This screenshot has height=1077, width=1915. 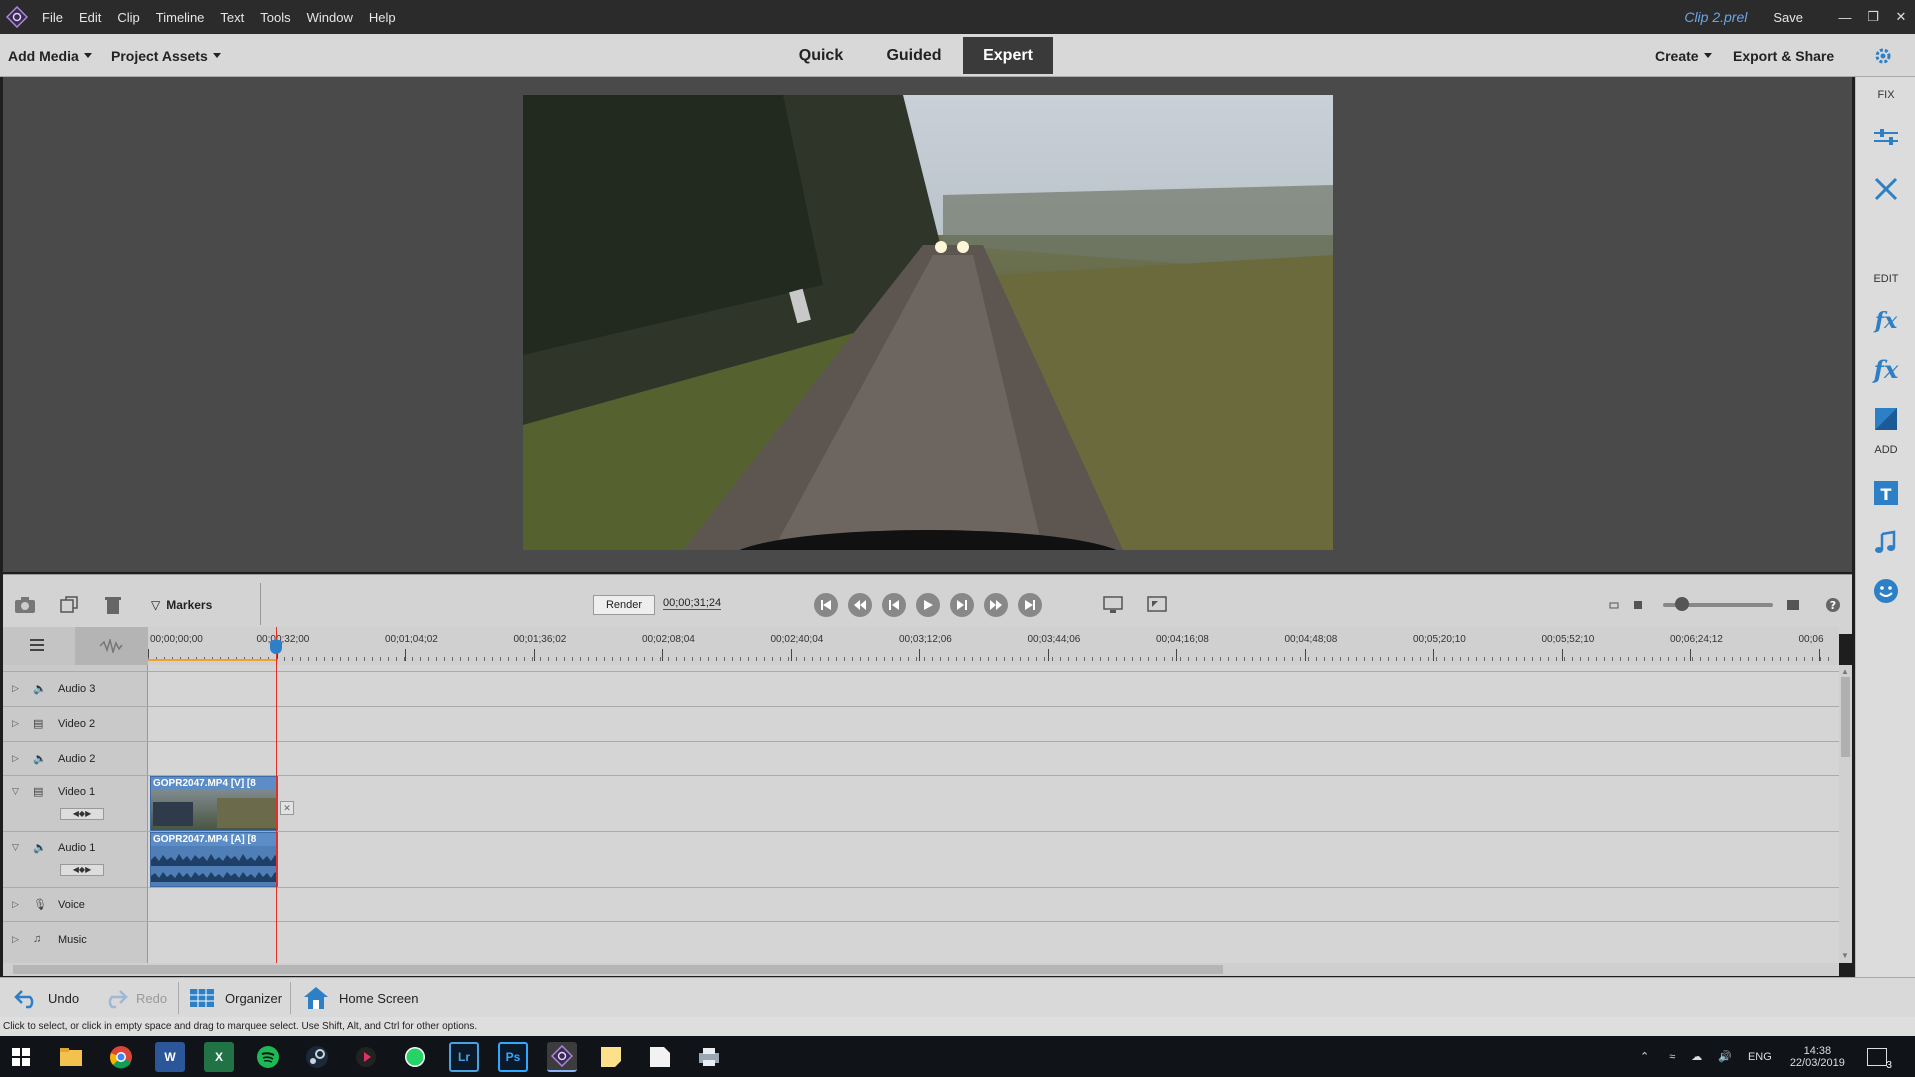 I want to click on tools-scissors-icon, so click(x=1886, y=189).